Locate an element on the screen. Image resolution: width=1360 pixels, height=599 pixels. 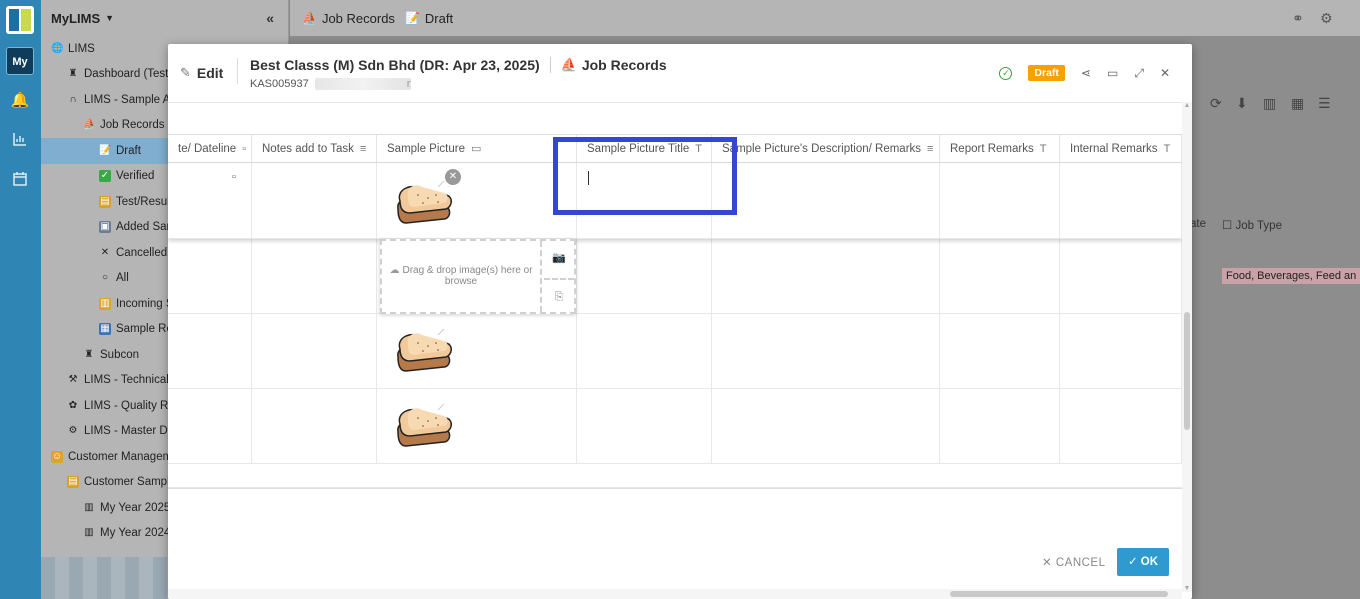
scroll-icon: ▤ is located at coordinates (73, 482).